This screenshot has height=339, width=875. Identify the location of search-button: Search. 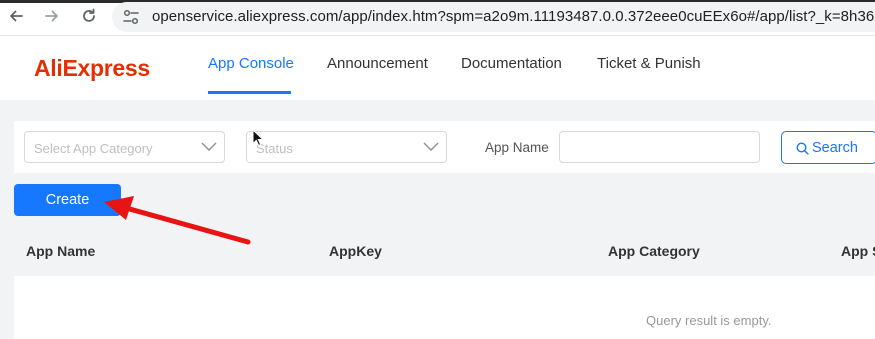
(828, 147).